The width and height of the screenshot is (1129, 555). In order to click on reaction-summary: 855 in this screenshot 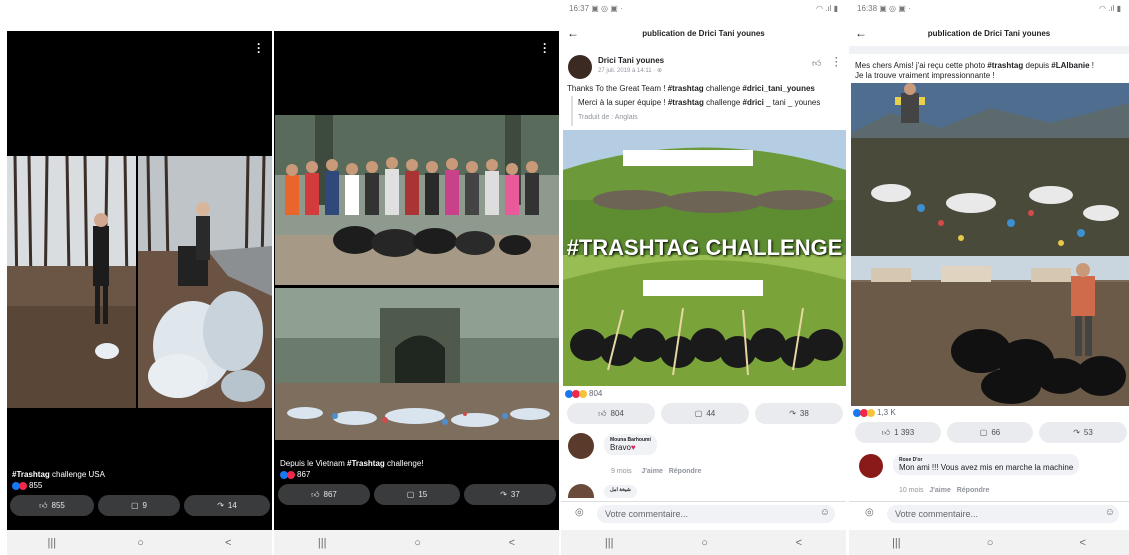, I will do `click(27, 485)`.